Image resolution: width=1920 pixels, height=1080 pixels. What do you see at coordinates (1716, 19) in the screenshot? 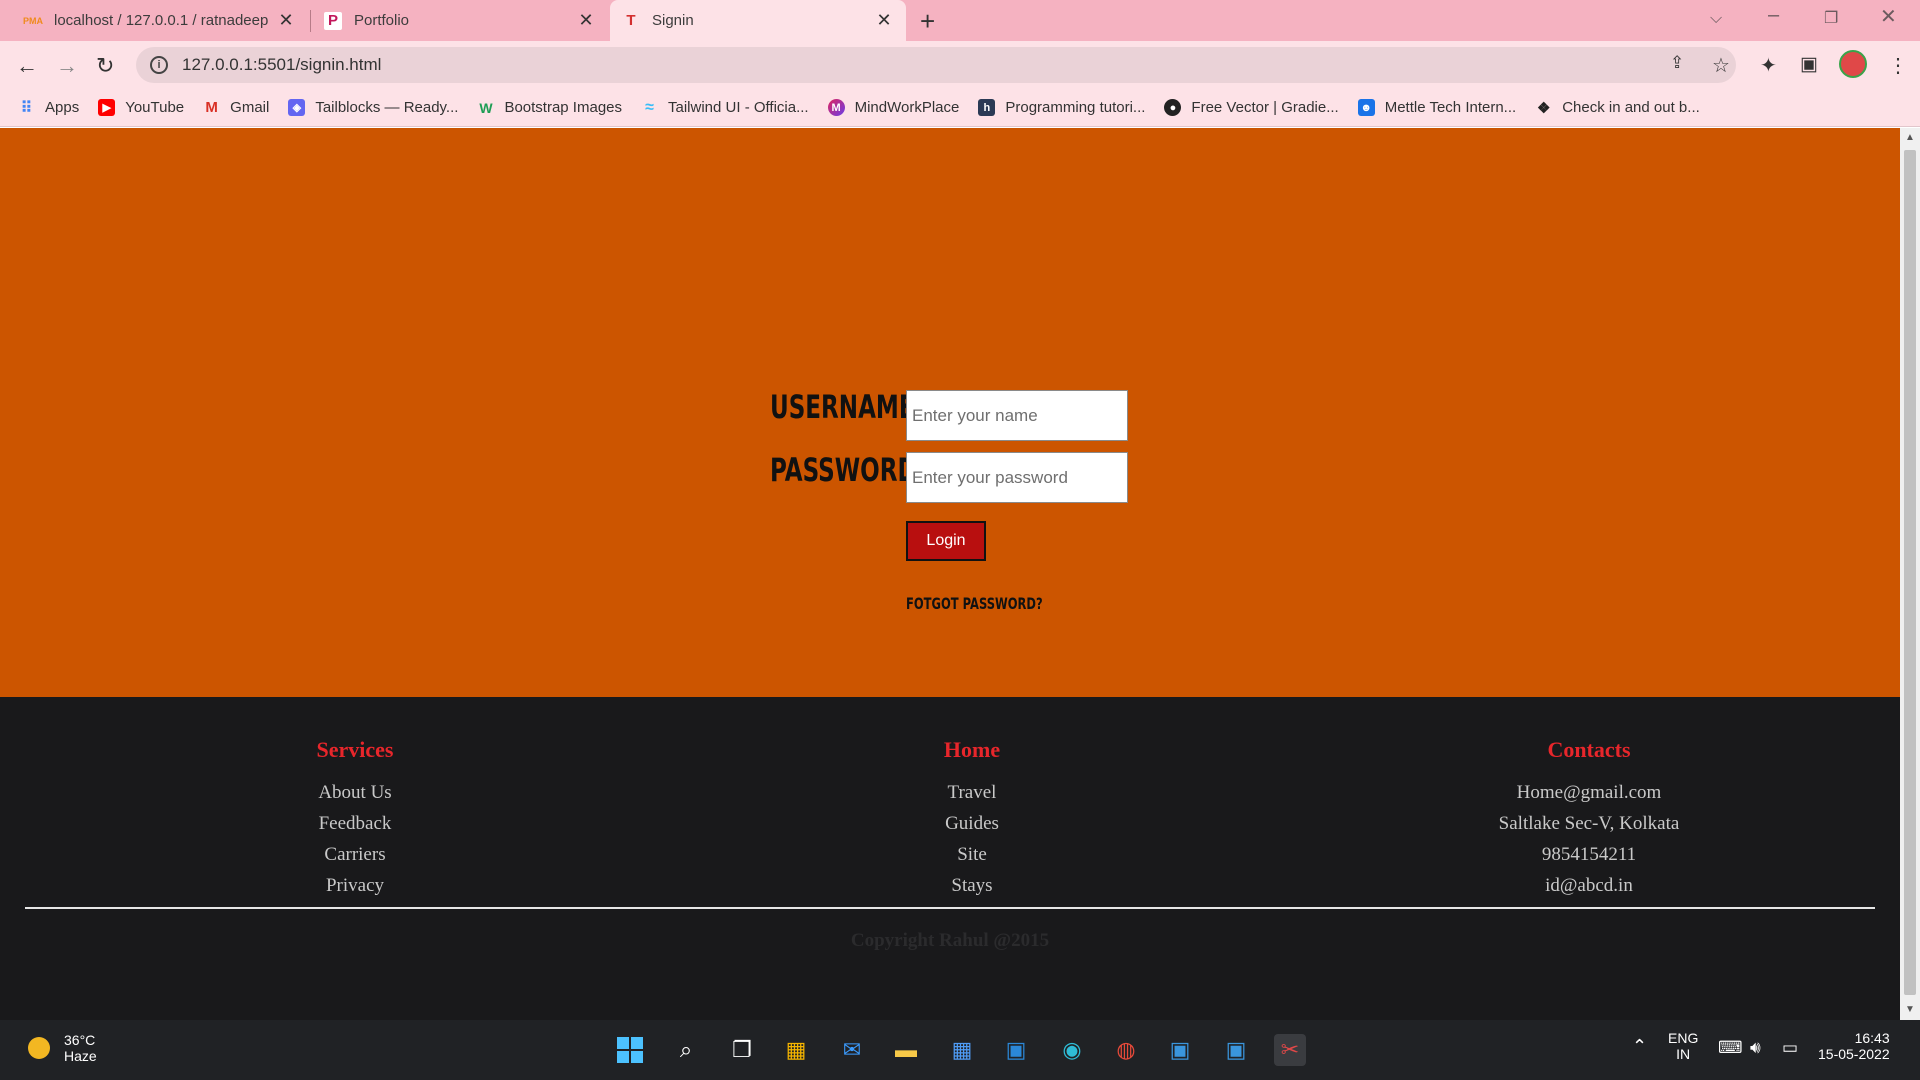
I see `tab-search-chevron-icon: ⌵` at bounding box center [1716, 19].